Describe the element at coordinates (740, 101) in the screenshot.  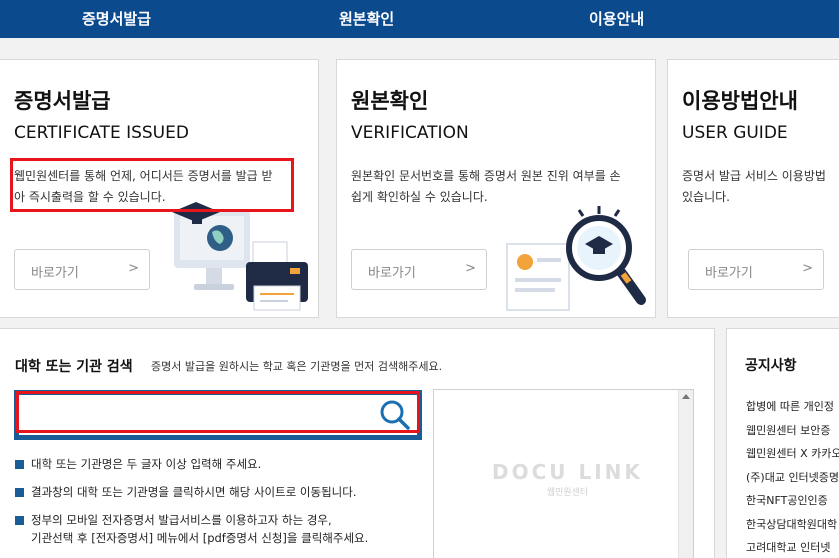
I see `card-title: 이용방법안내` at that location.